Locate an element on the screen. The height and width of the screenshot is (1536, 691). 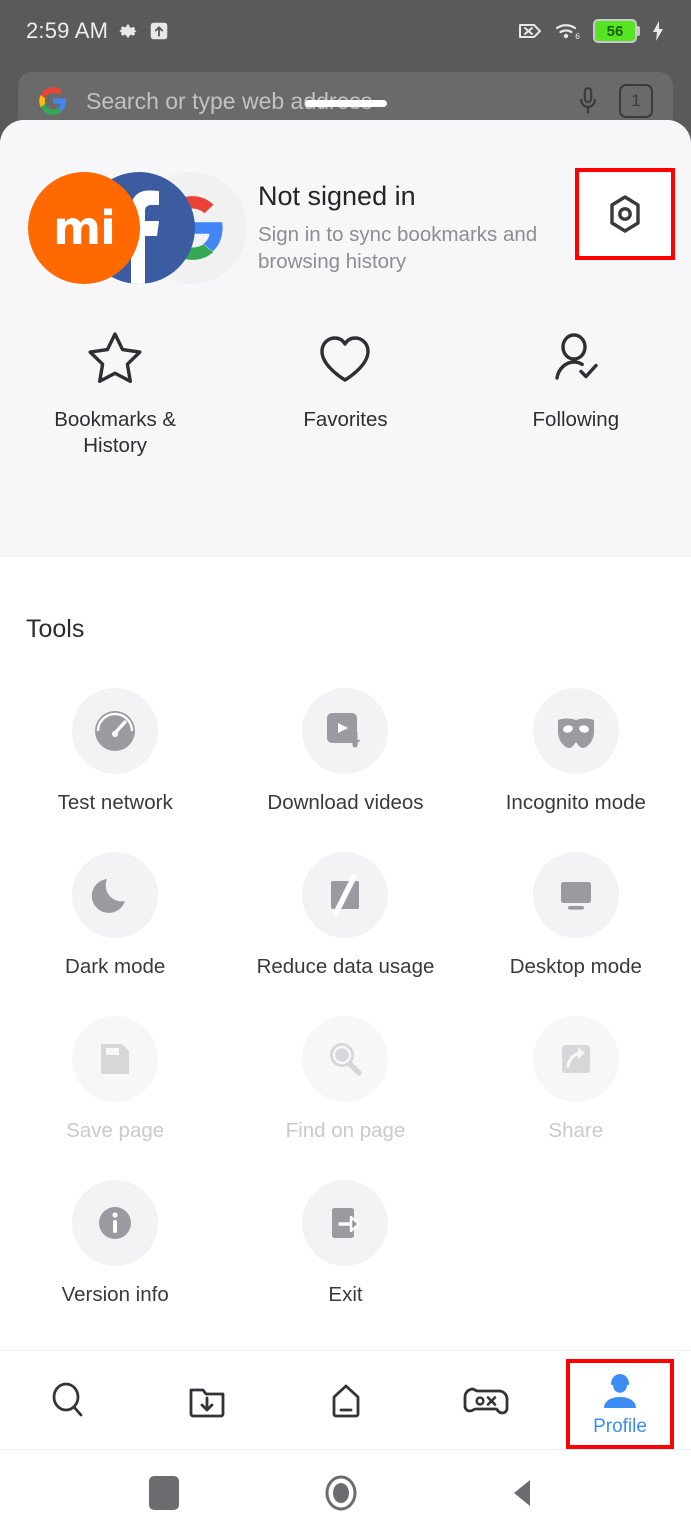
back-triangle-icon is located at coordinates (523, 1493).